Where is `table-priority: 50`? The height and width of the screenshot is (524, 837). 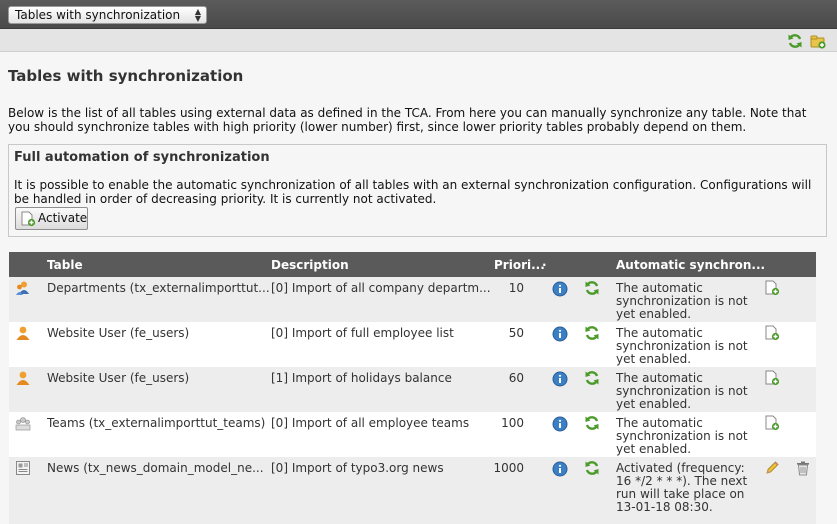 table-priority: 50 is located at coordinates (516, 333).